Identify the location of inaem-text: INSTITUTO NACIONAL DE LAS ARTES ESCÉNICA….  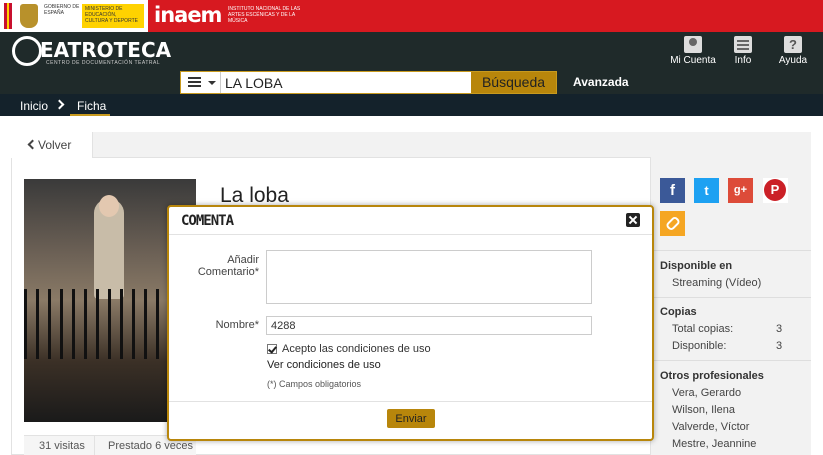
(264, 15).